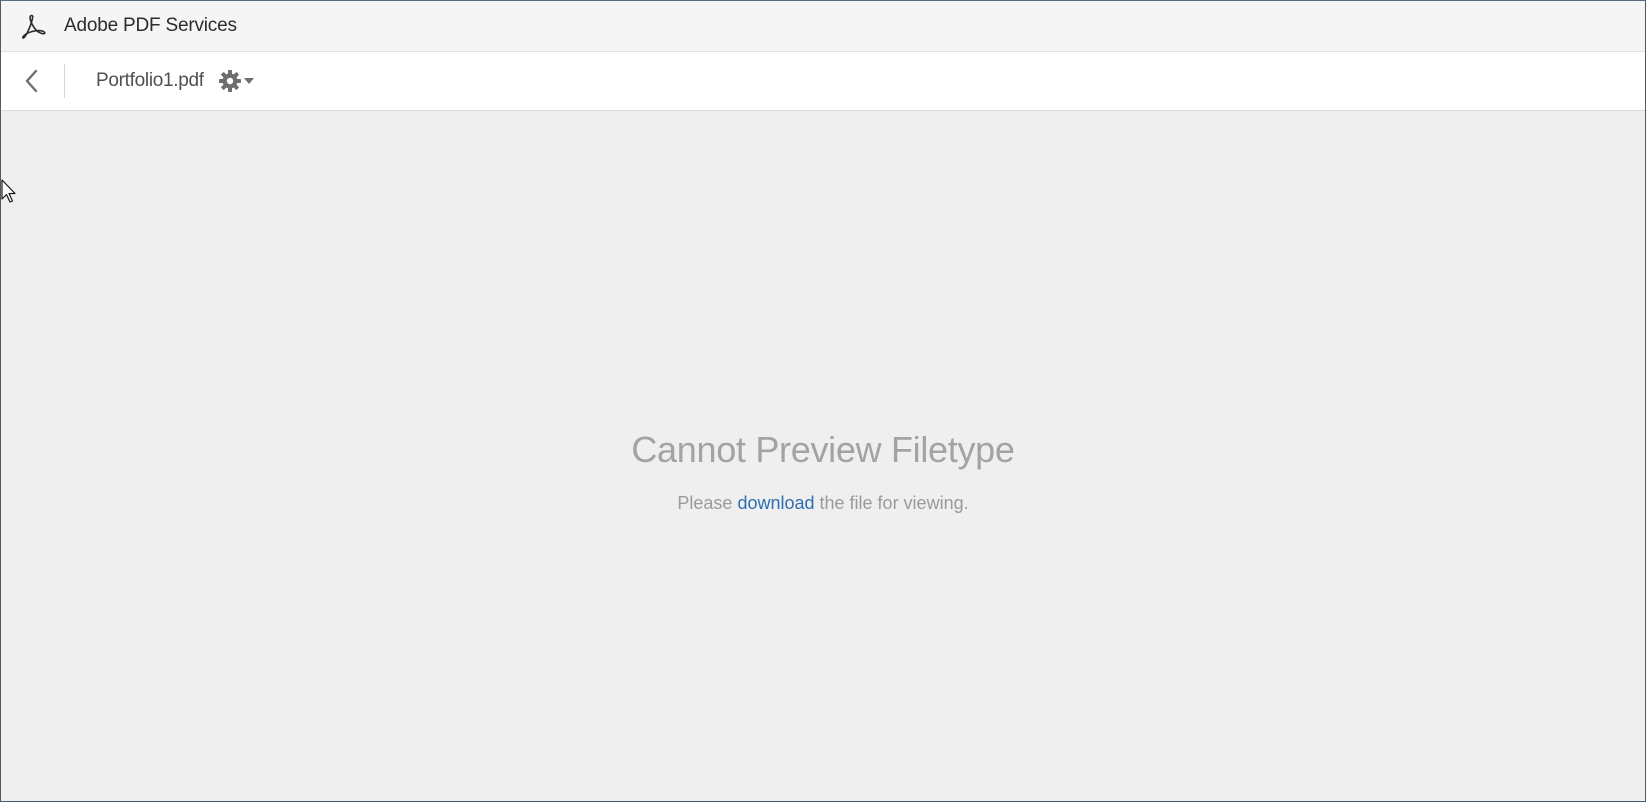 This screenshot has width=1646, height=802. I want to click on acrobat-logo-icon, so click(33, 26).